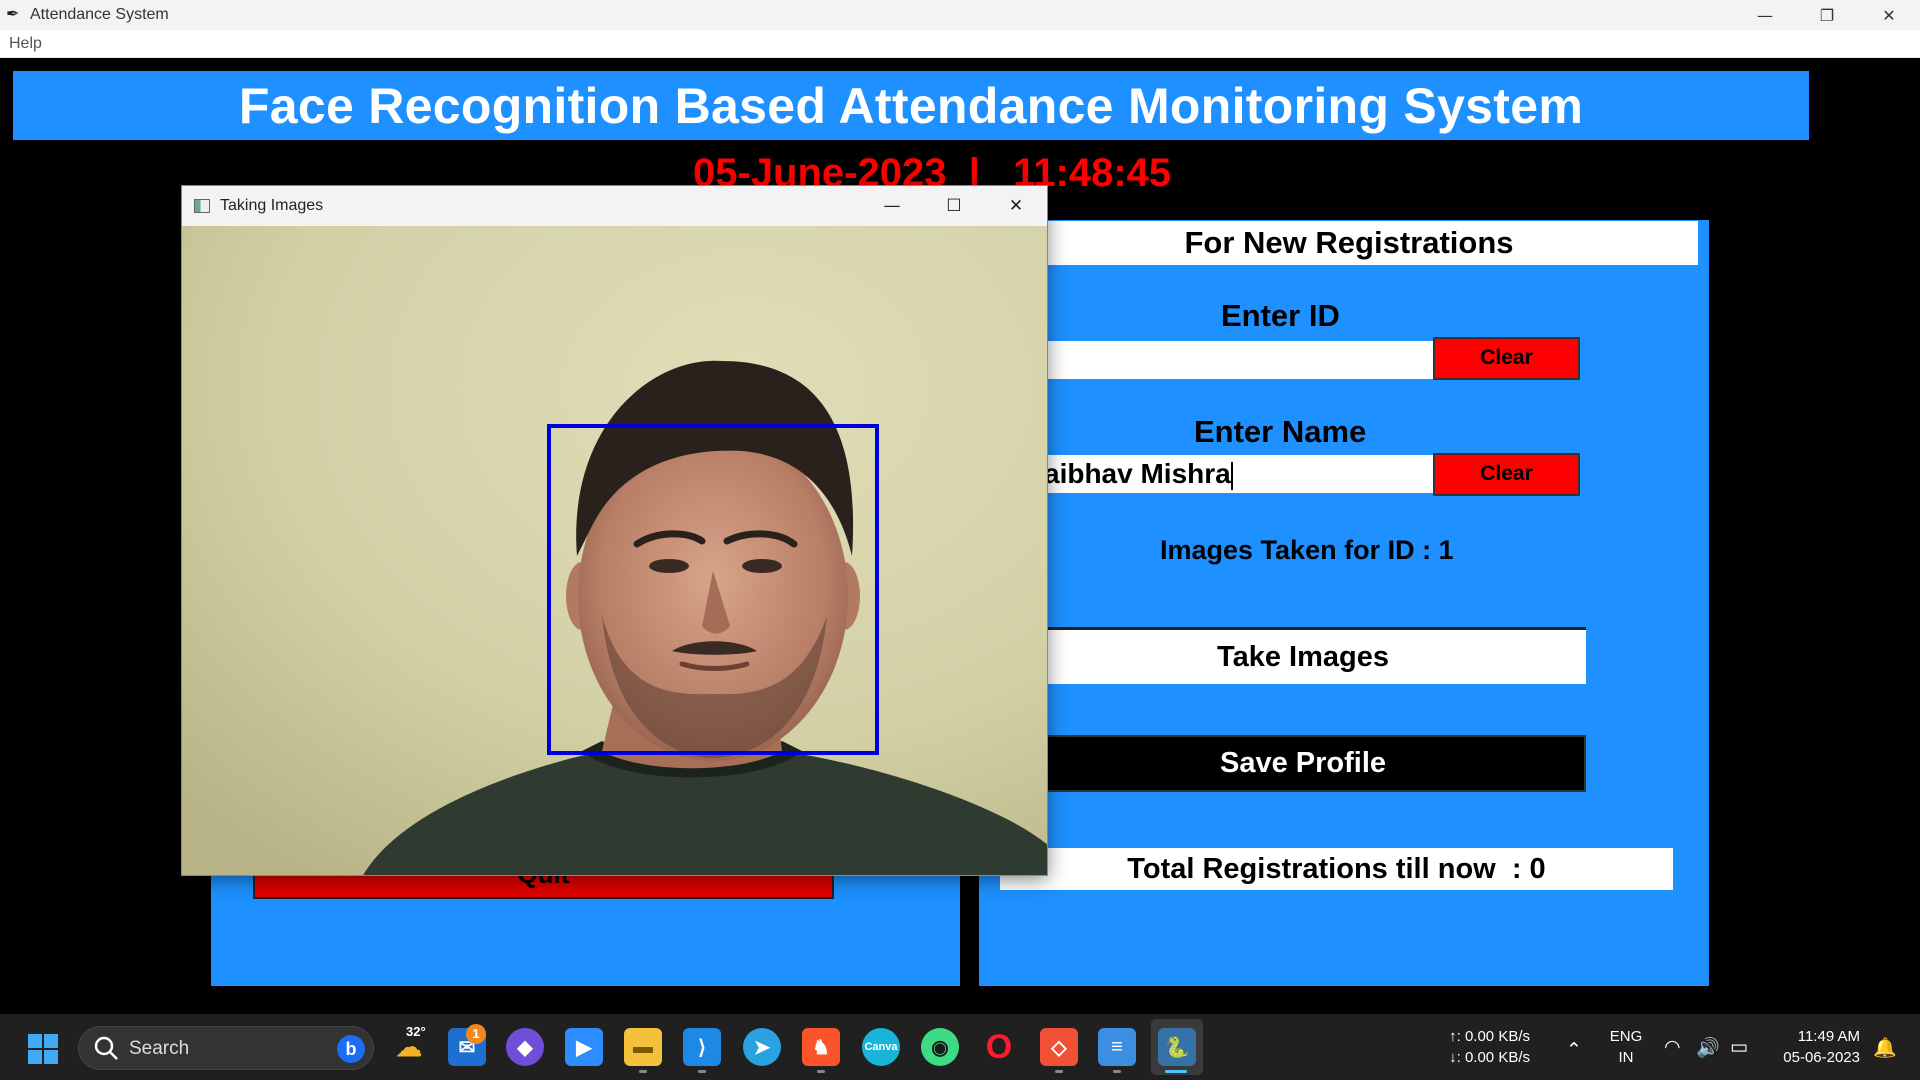  I want to click on maximize-icon: ☐, so click(954, 206).